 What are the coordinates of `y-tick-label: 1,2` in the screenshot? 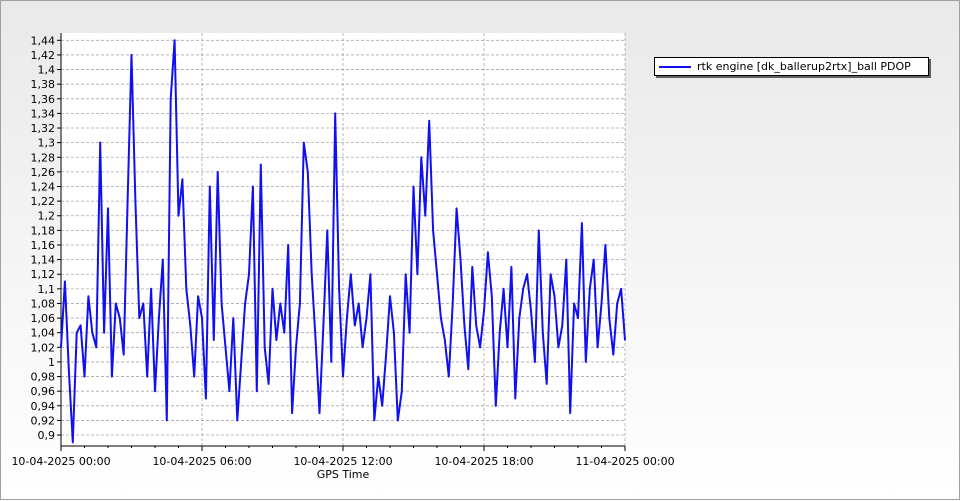 It's located at (47, 216).